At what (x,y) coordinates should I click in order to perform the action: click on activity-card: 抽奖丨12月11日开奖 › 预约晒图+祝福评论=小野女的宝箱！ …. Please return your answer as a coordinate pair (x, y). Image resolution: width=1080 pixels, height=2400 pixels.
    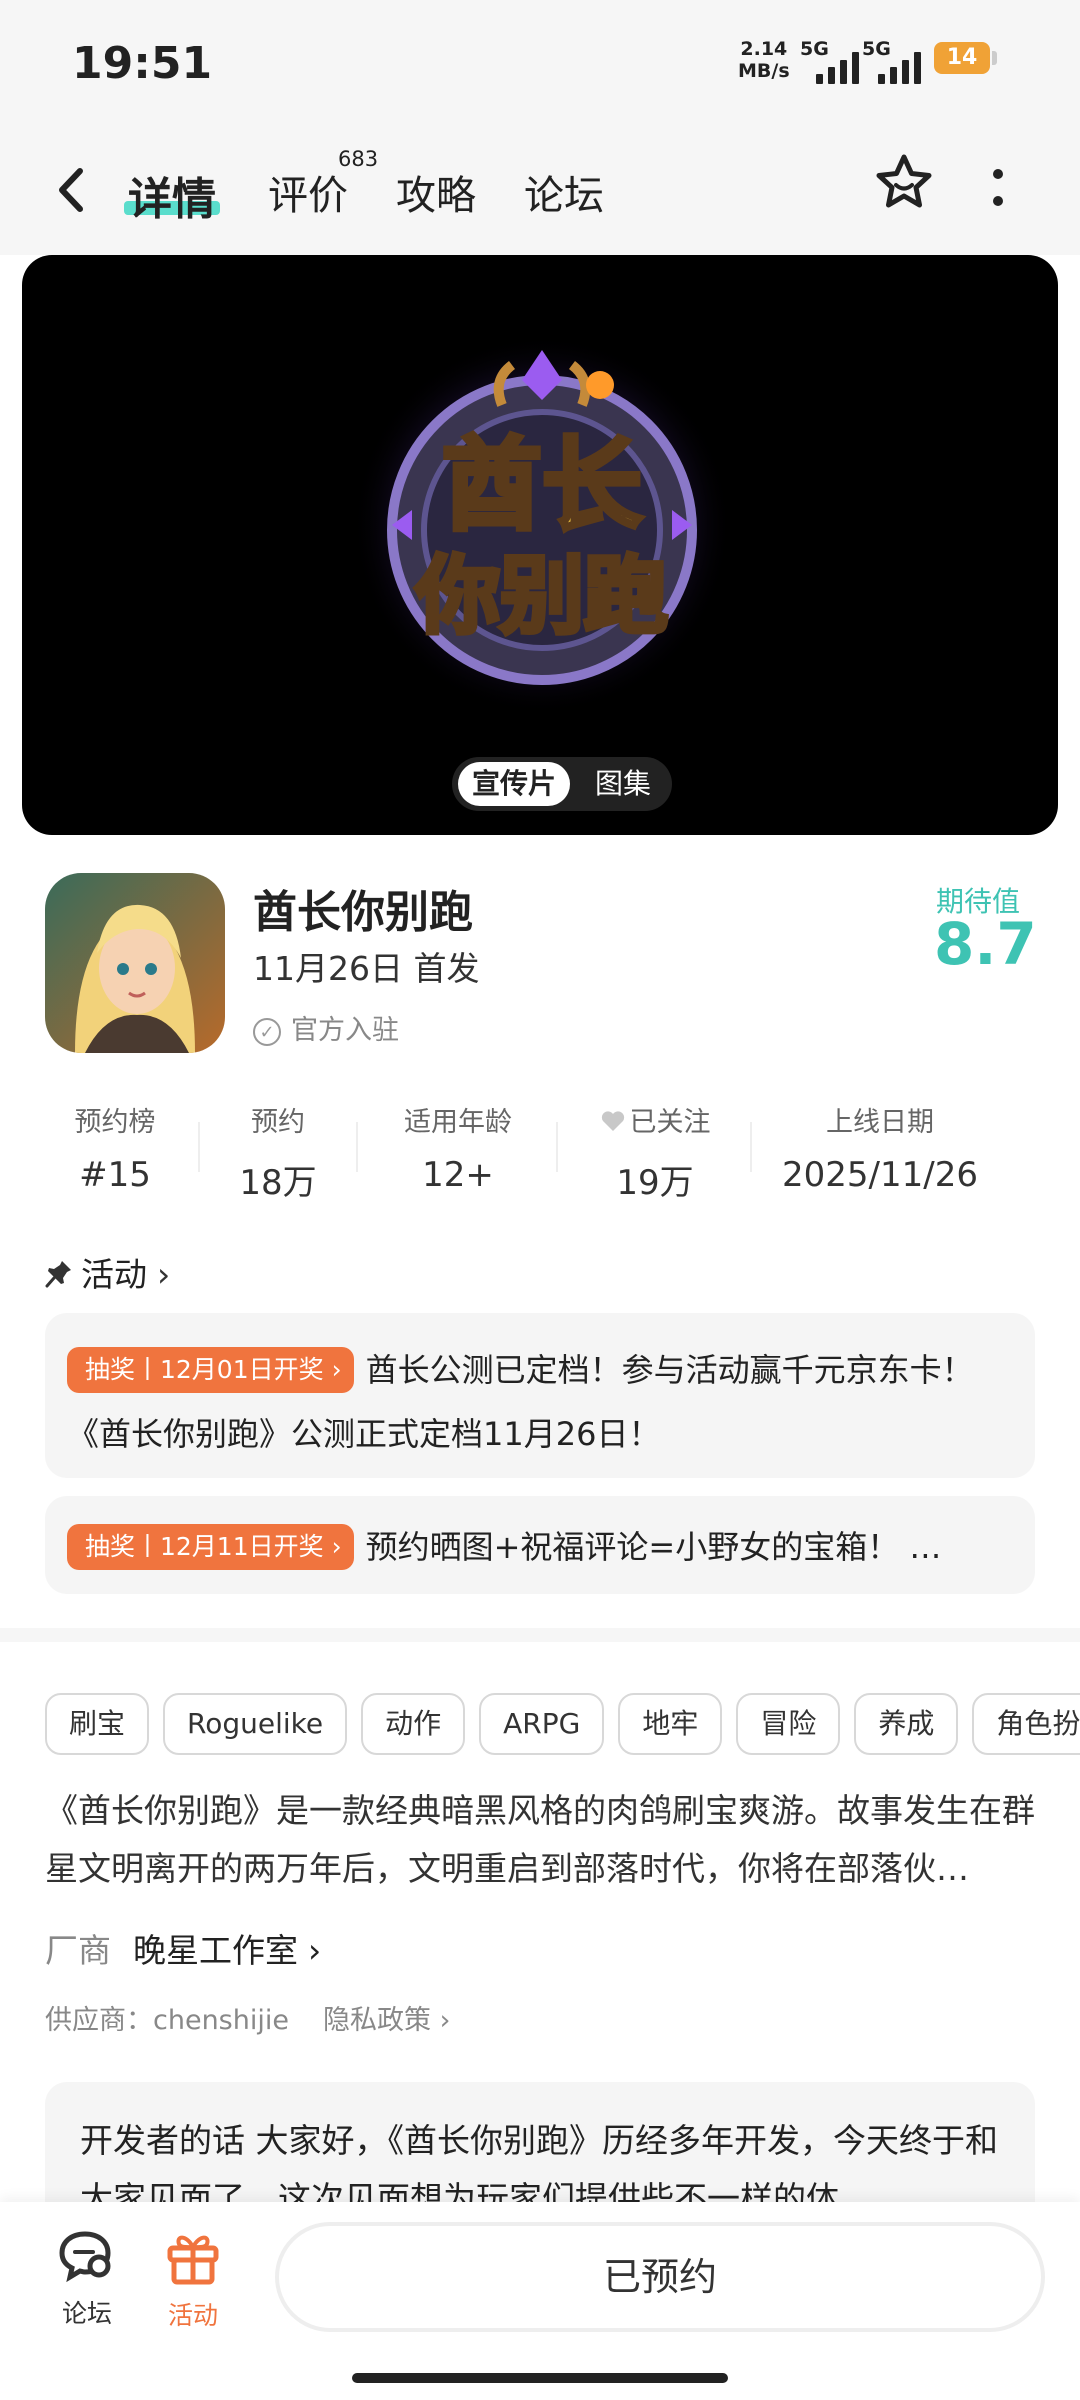
    Looking at the image, I should click on (540, 1545).